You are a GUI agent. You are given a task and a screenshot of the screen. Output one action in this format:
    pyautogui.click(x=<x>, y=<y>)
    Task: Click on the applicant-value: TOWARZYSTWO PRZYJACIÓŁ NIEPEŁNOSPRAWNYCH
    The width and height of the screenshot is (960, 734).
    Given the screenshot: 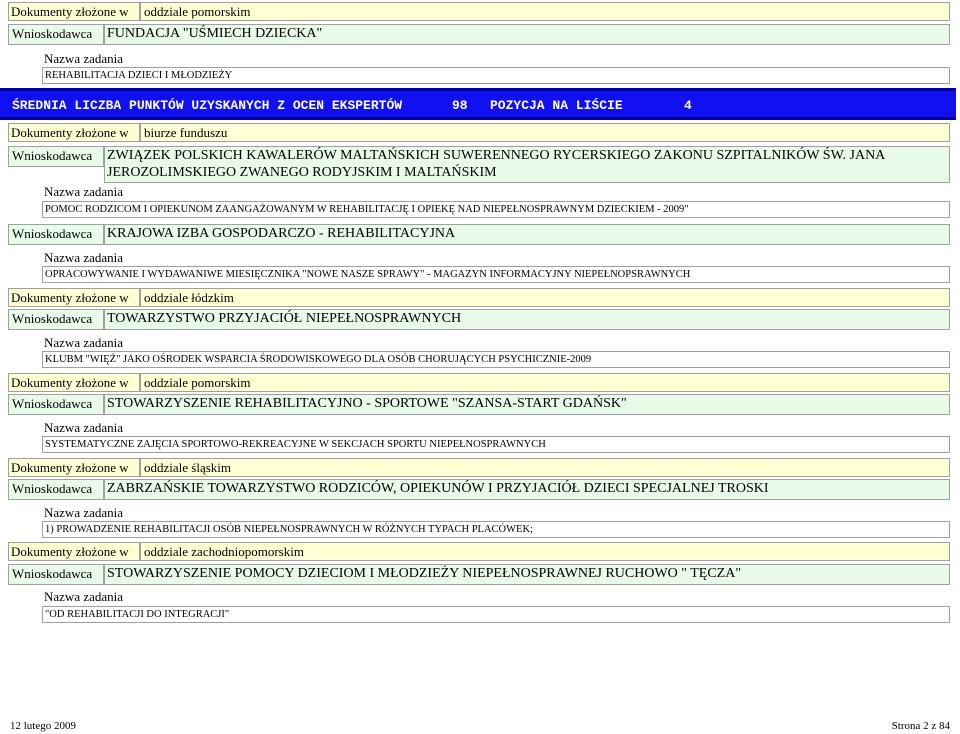 What is the action you would take?
    pyautogui.click(x=527, y=319)
    